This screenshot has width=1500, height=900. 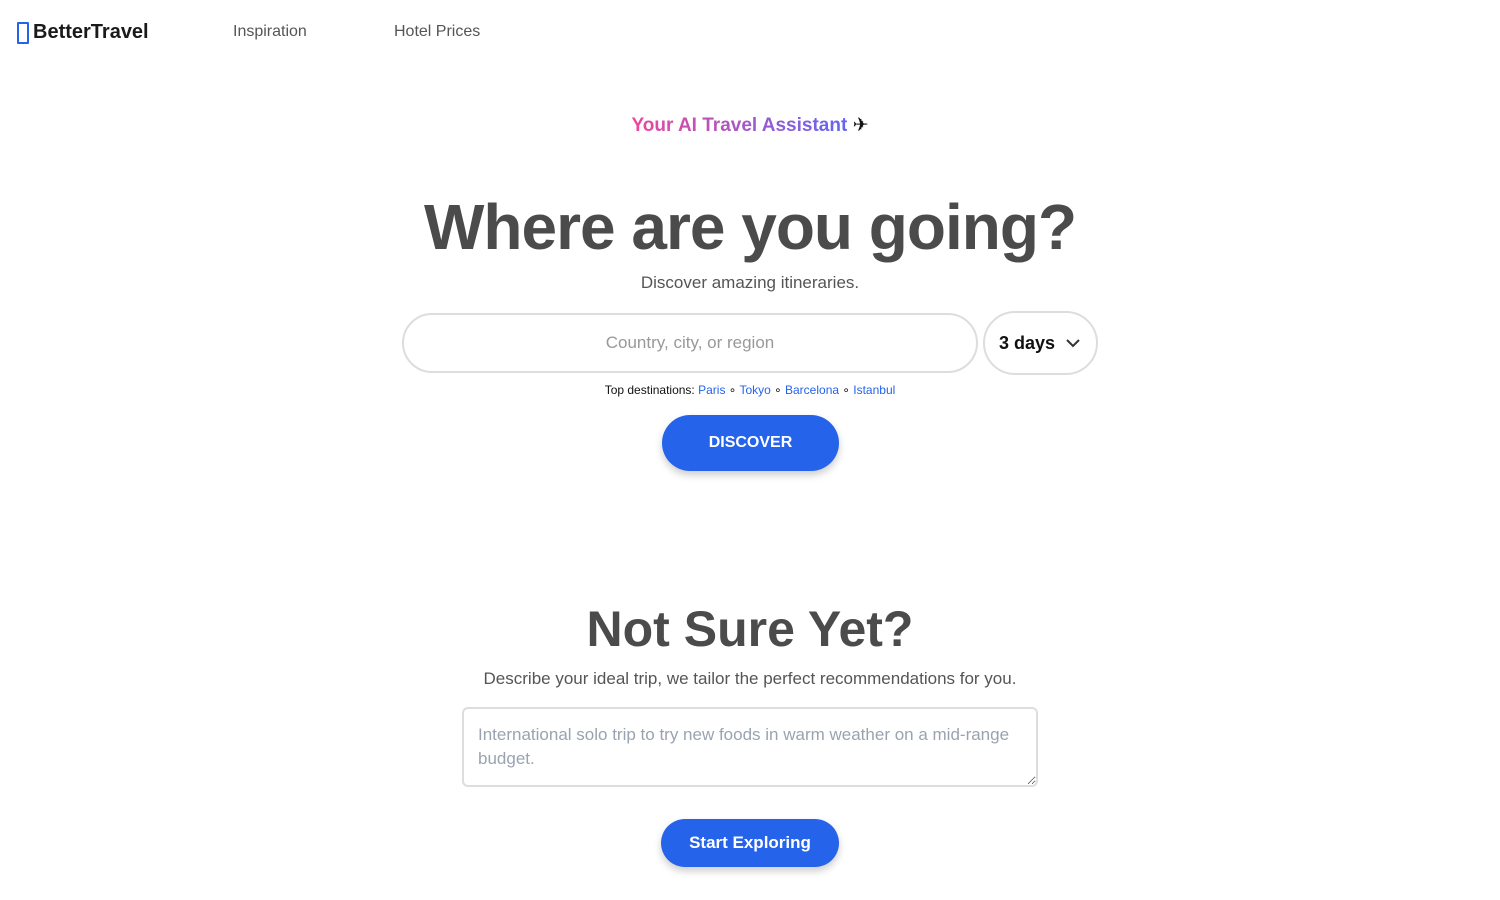 What do you see at coordinates (437, 32) in the screenshot?
I see `nav-link-hotel-prices: Hotel Prices` at bounding box center [437, 32].